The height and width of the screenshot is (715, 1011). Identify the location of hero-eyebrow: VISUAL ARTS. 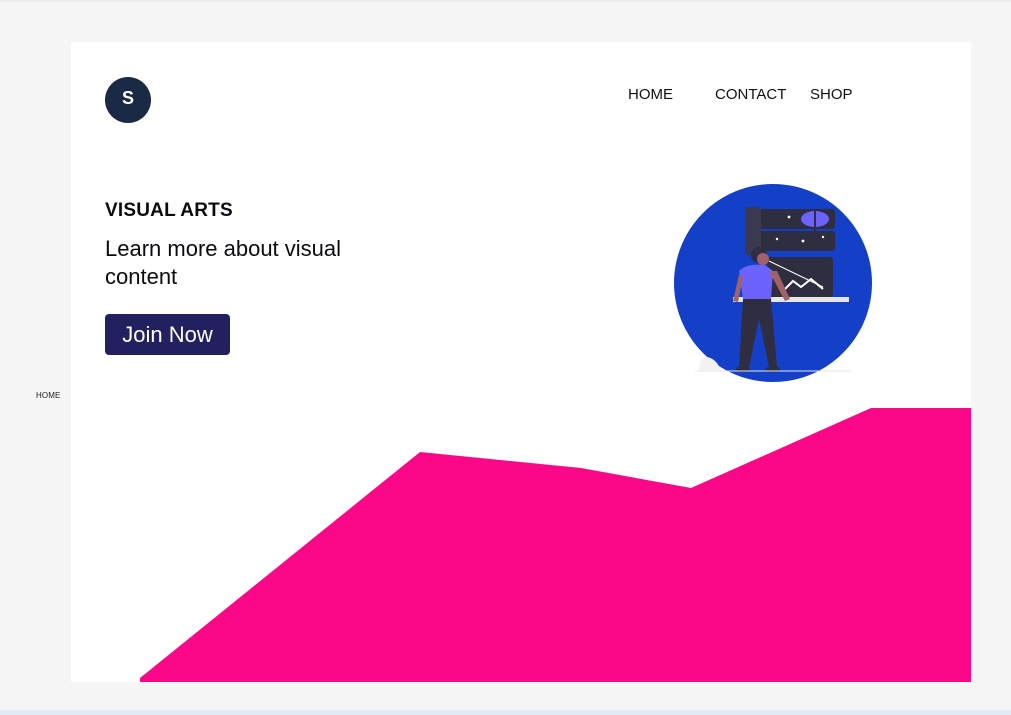
(169, 210).